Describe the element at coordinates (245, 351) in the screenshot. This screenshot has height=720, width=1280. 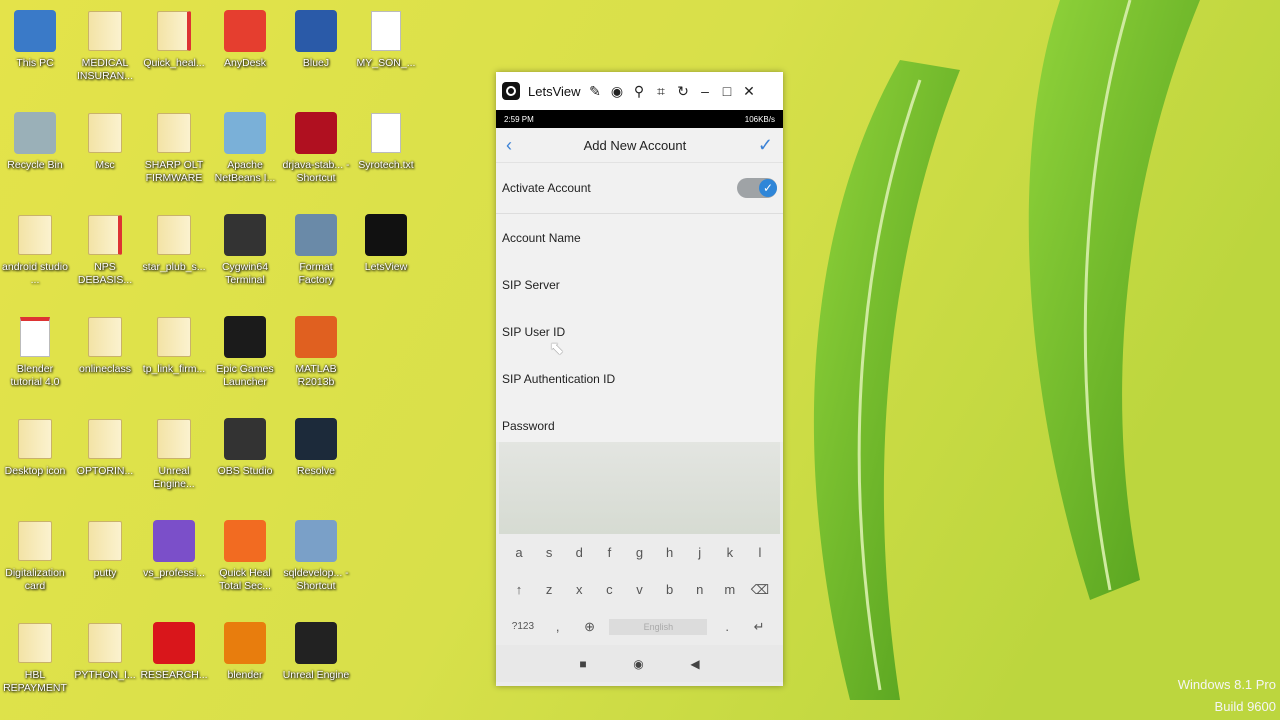
I see `desktop-icon-21: Epic Games Launcher` at that location.